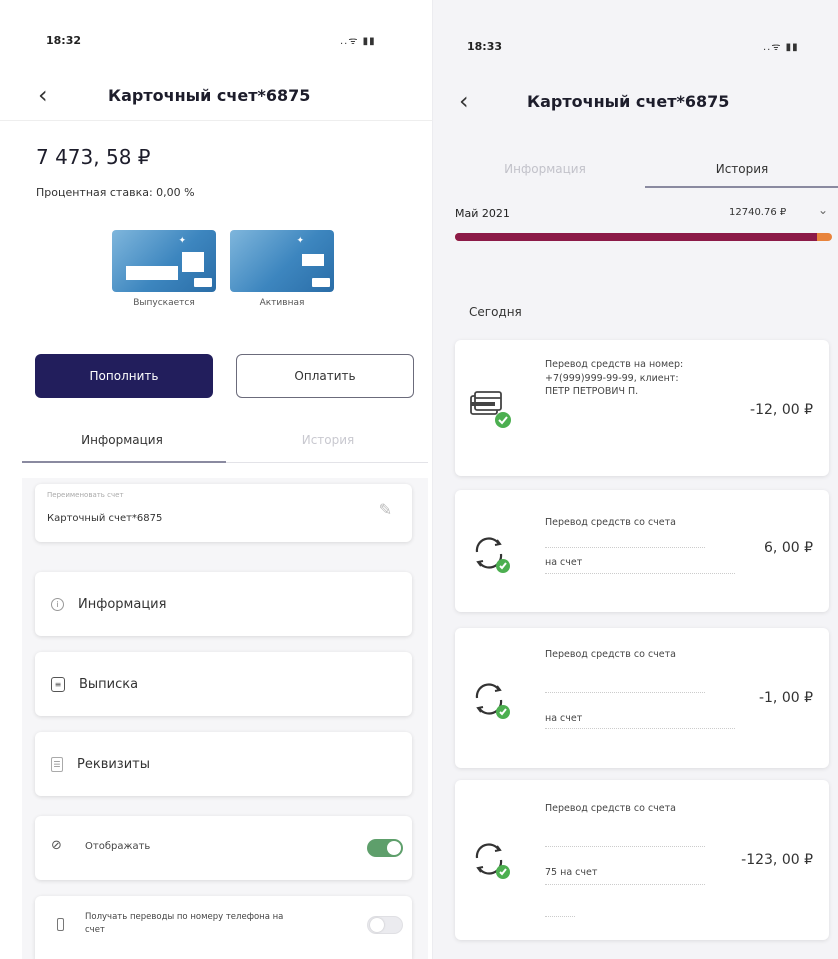 This screenshot has width=838, height=959. I want to click on period-month: Май 2021, so click(482, 213).